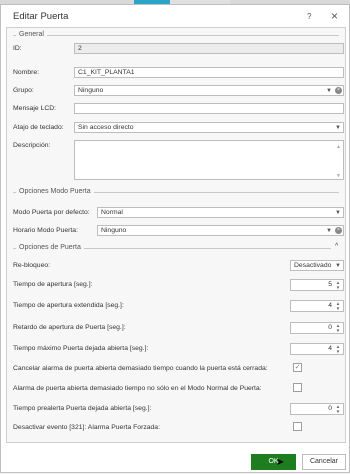 The image size is (350, 474). Describe the element at coordinates (68, 305) in the screenshot. I see `extendida-label: Tiempo de apertura extendida [seg.]:` at that location.